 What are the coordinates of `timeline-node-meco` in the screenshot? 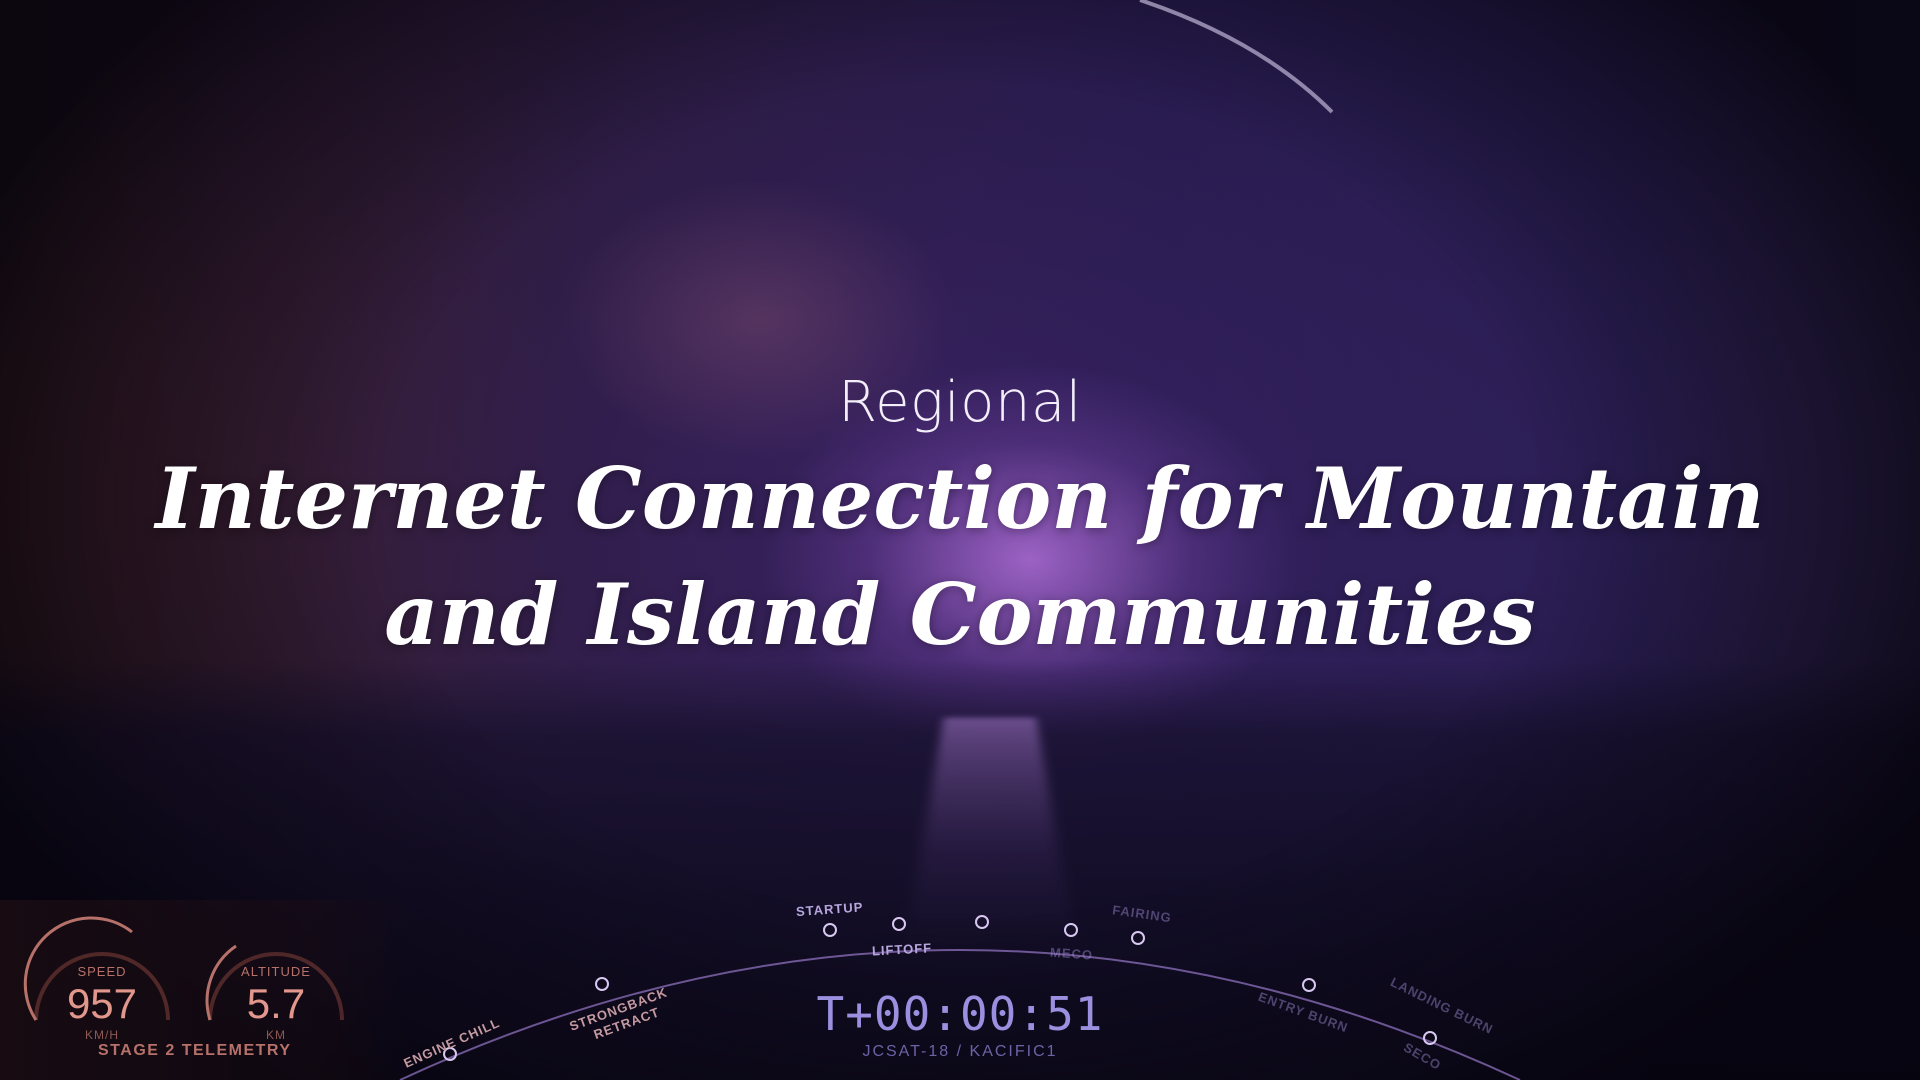 It's located at (1071, 930).